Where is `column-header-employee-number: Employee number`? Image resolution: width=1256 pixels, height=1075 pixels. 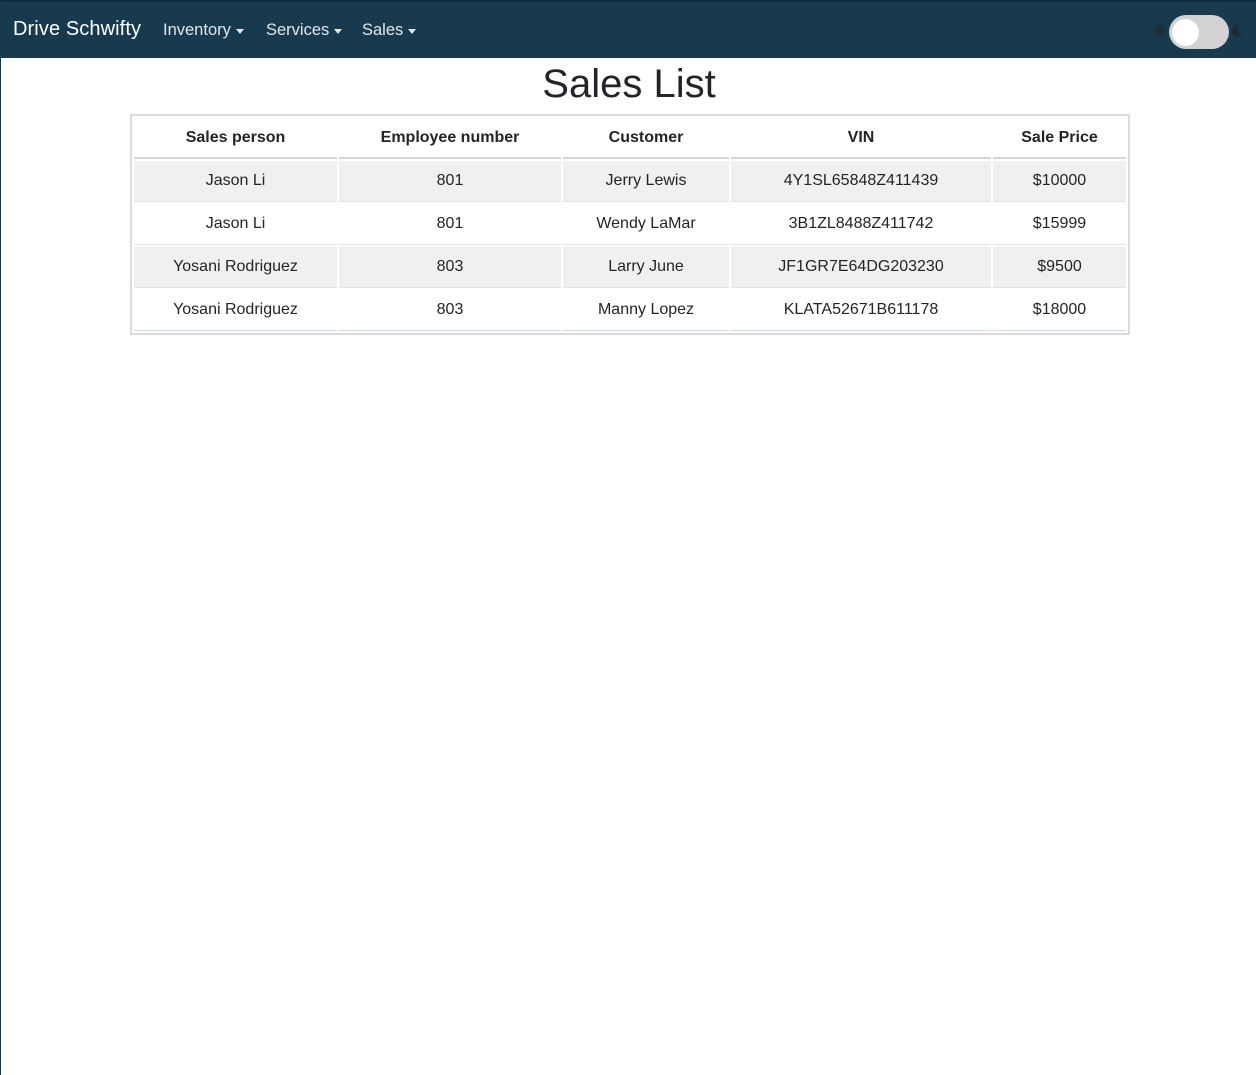
column-header-employee-number: Employee number is located at coordinates (450, 138).